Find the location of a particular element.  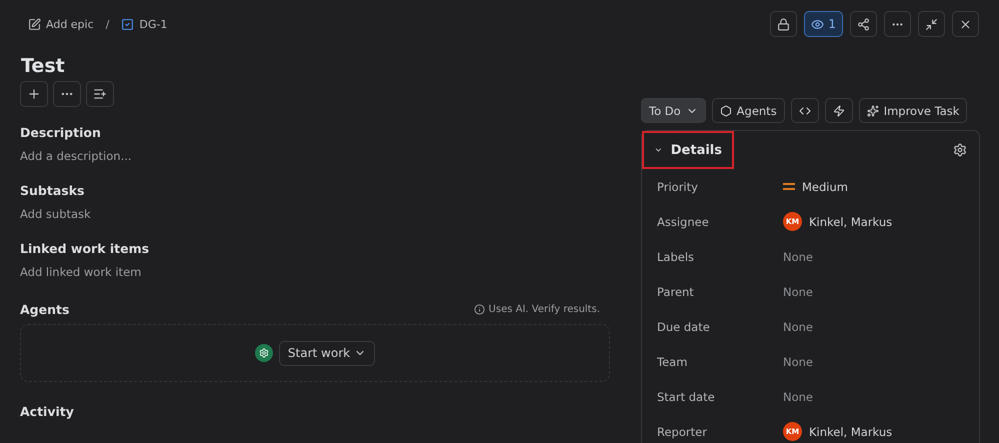

section-heading: Description is located at coordinates (61, 132).